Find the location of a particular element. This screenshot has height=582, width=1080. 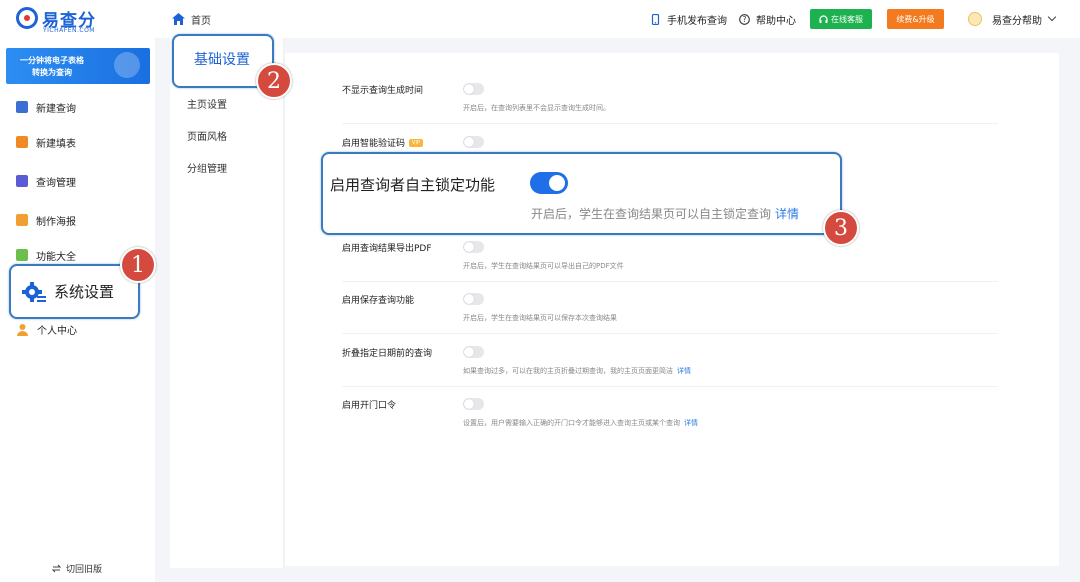

upgrade-label: 续费&升级 is located at coordinates (915, 19).